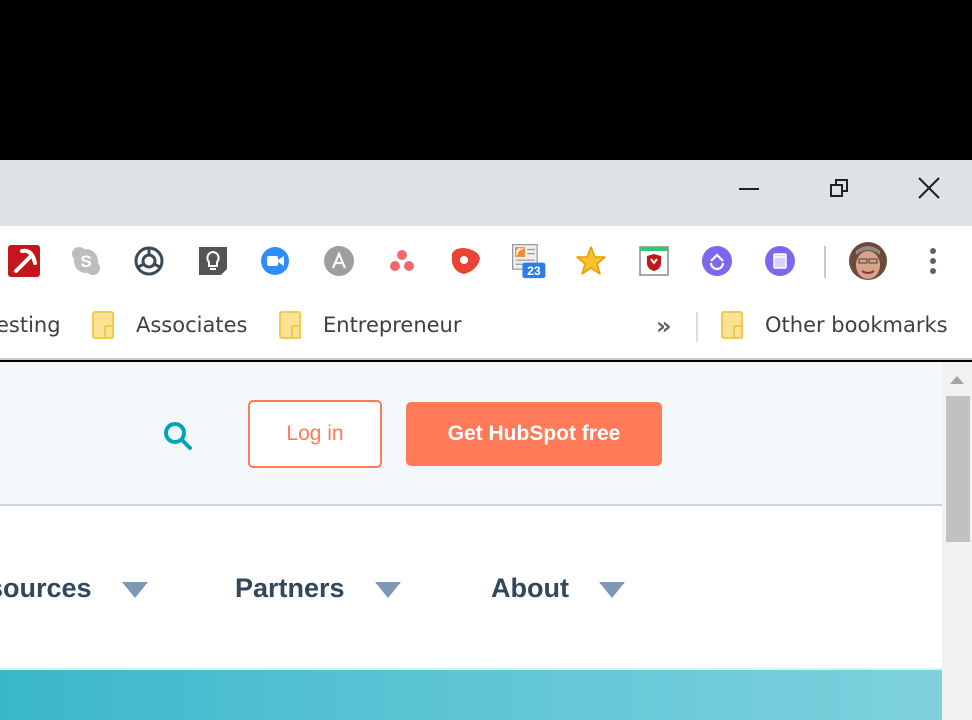 The height and width of the screenshot is (720, 972). I want to click on profile-avatar, so click(868, 261).